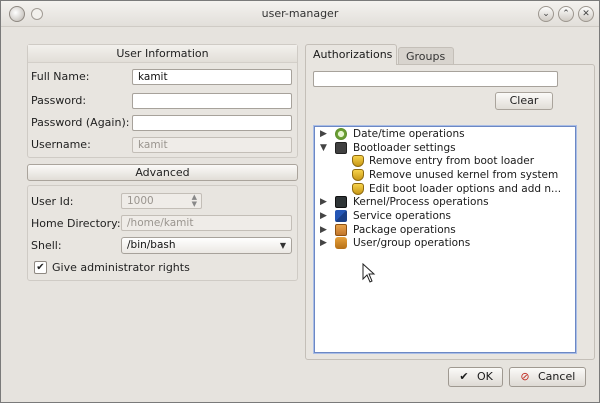 This screenshot has width=600, height=403. I want to click on tab-authorizations: Authorizations, so click(351, 54).